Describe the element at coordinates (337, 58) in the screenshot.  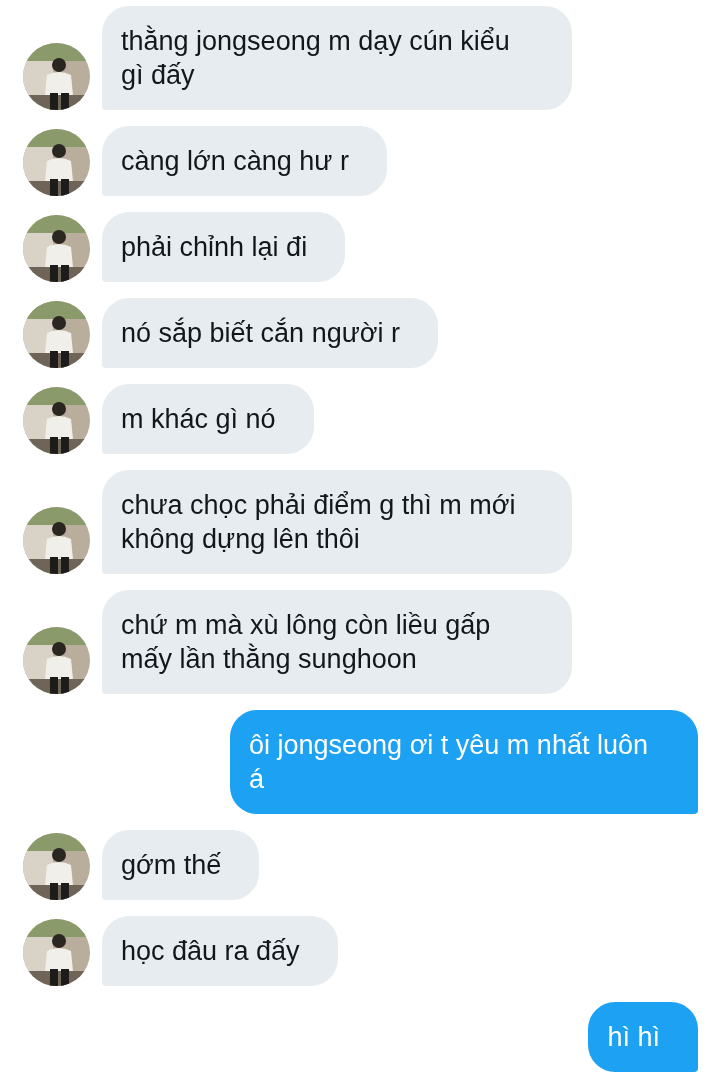
I see `message-bubble: thằng jongseong m dạy cún kiểu gì đấy` at that location.